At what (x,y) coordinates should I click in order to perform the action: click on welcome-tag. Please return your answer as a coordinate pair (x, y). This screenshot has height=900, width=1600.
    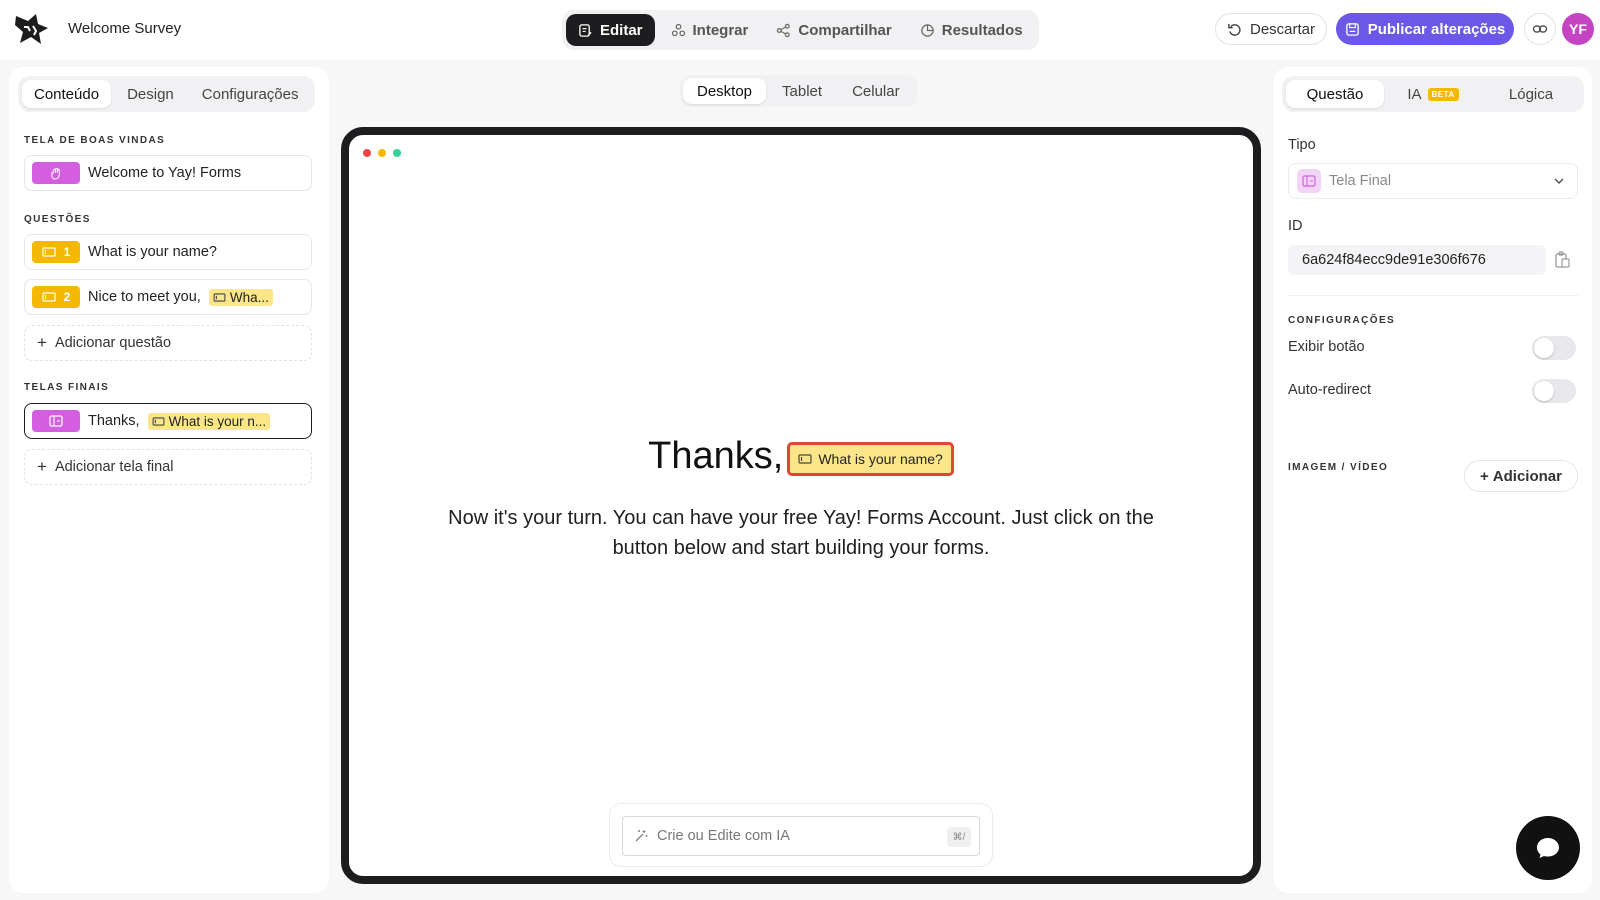
    Looking at the image, I should click on (56, 173).